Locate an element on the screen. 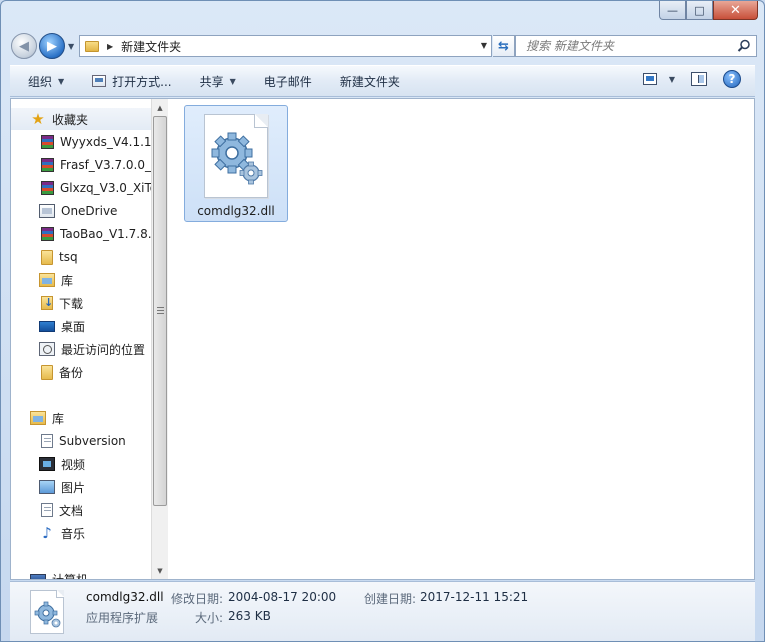  nav-scrollbar: ▲ ▼ is located at coordinates (159, 339).